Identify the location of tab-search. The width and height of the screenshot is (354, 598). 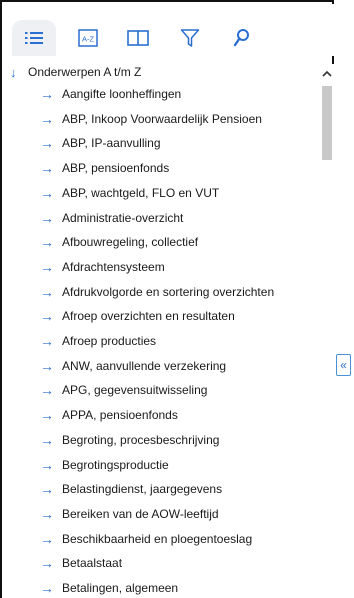
(242, 38).